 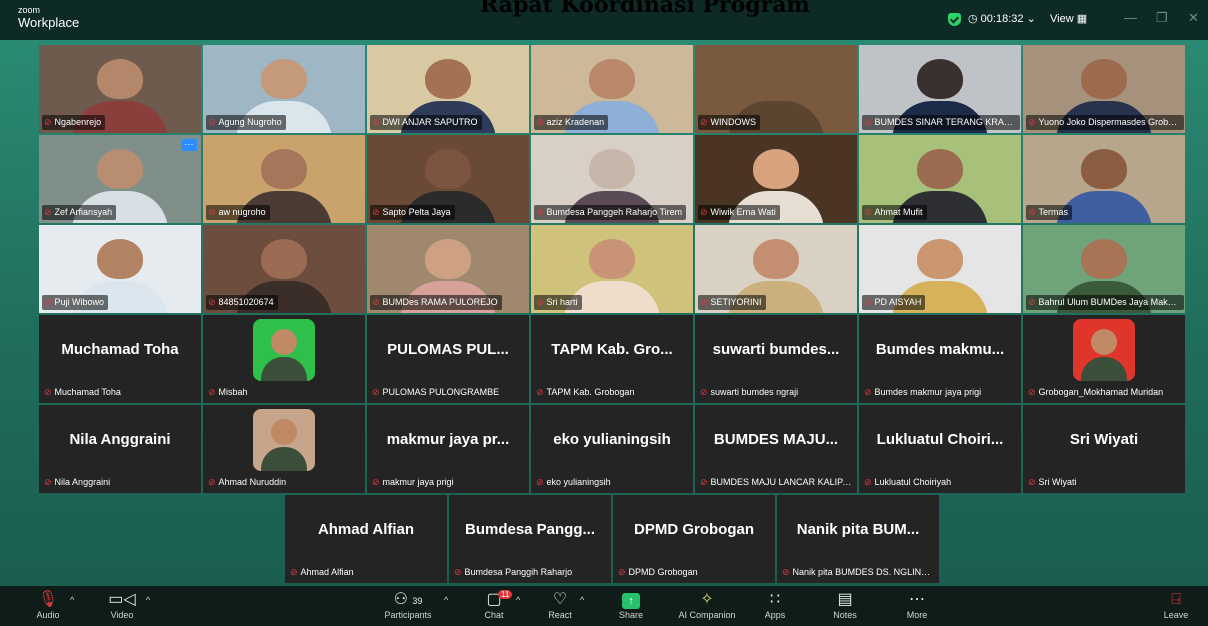 I want to click on video-camera-icon: ▭◁, so click(x=122, y=599).